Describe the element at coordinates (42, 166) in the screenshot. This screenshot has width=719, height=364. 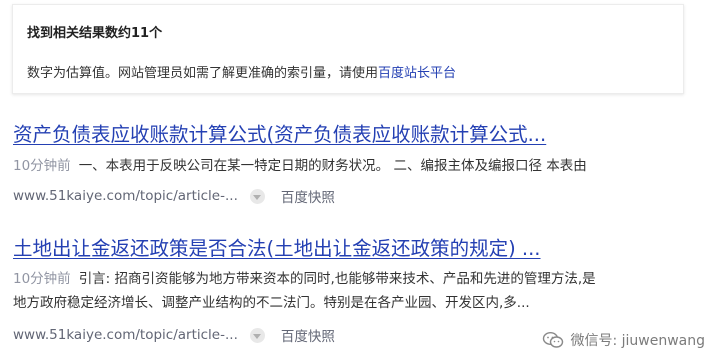
I see `result-time-1: 10分钟前` at that location.